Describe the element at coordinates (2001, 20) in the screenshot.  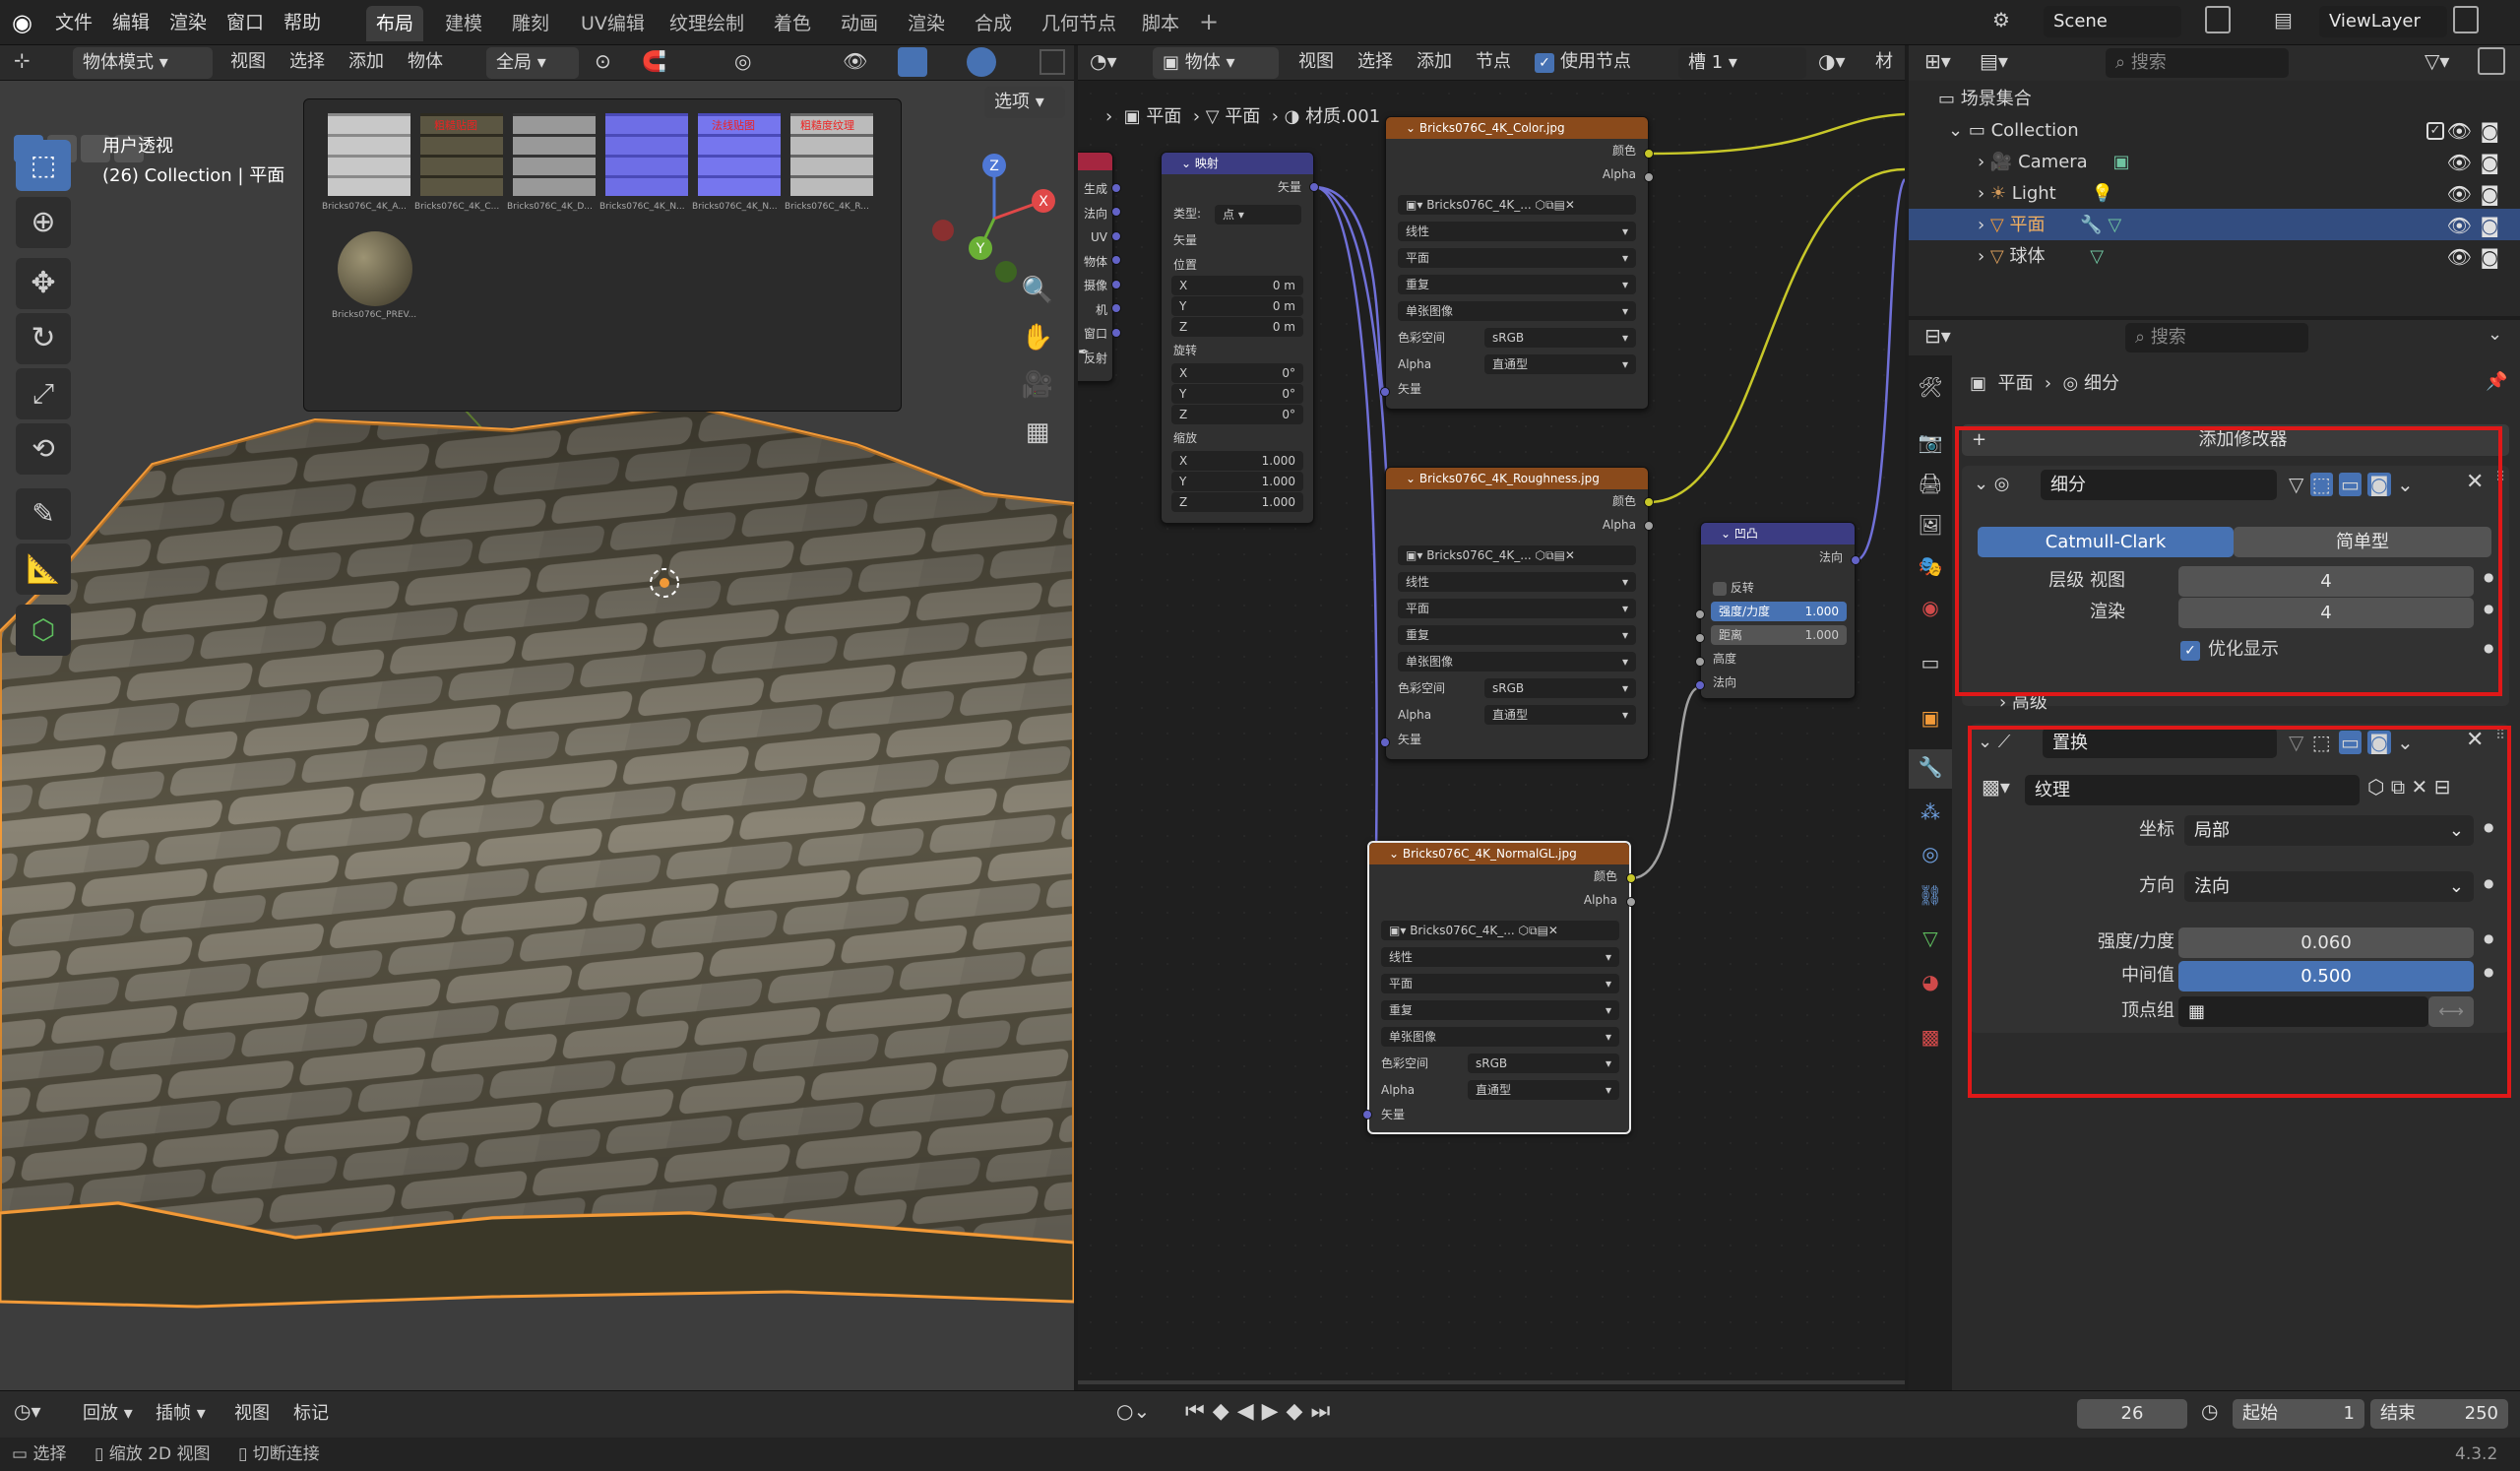
I see `scene-icon: ⚙` at that location.